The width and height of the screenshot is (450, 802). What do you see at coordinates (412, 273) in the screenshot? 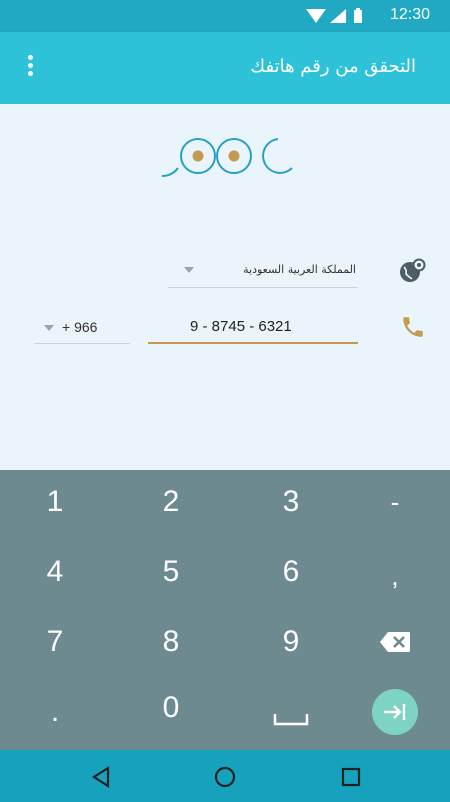
I see `globe-icon` at bounding box center [412, 273].